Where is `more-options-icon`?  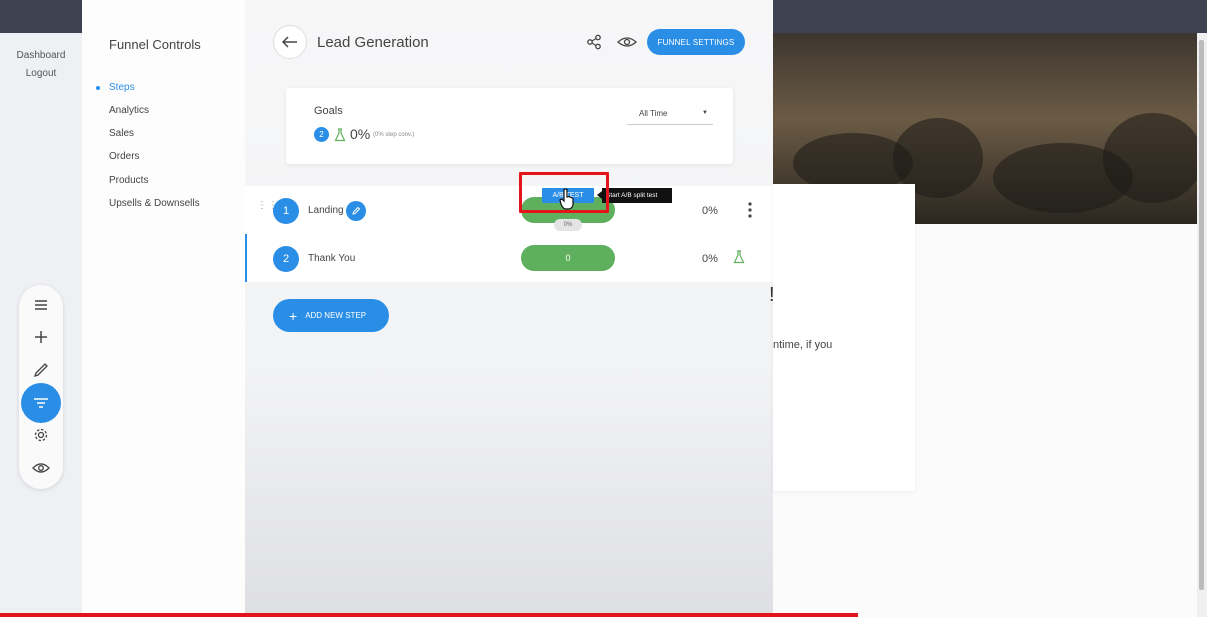
more-options-icon is located at coordinates (750, 210).